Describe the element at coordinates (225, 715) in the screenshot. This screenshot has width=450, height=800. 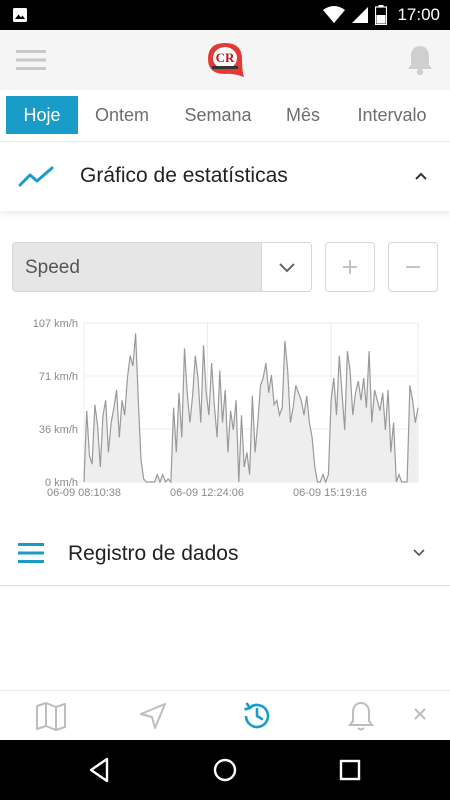
I see `bottom-navigation` at that location.